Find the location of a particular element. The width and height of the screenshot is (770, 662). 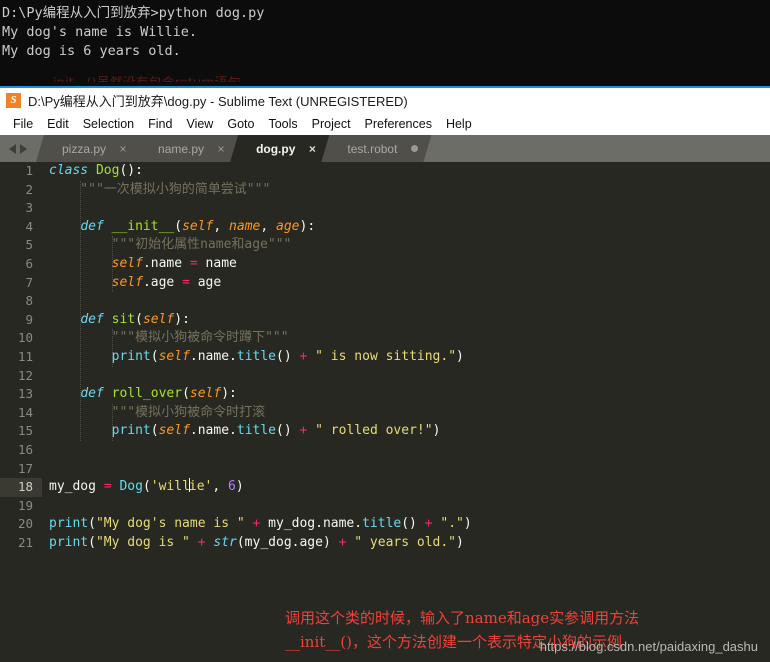

menu-item-edit: Edit is located at coordinates (58, 124).